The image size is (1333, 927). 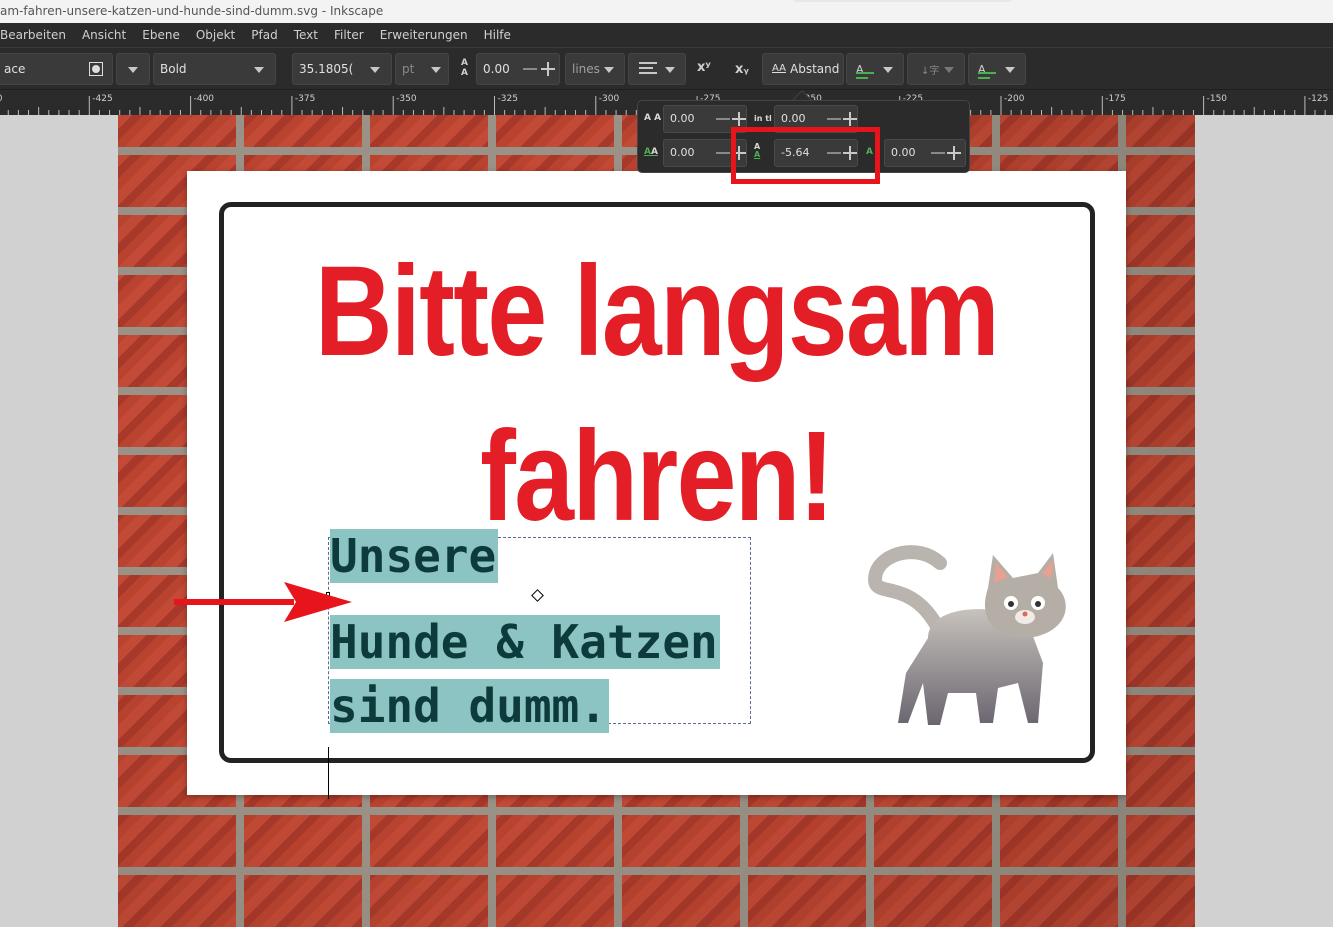 What do you see at coordinates (102, 99) in the screenshot?
I see `ruler-tick-label: -425` at bounding box center [102, 99].